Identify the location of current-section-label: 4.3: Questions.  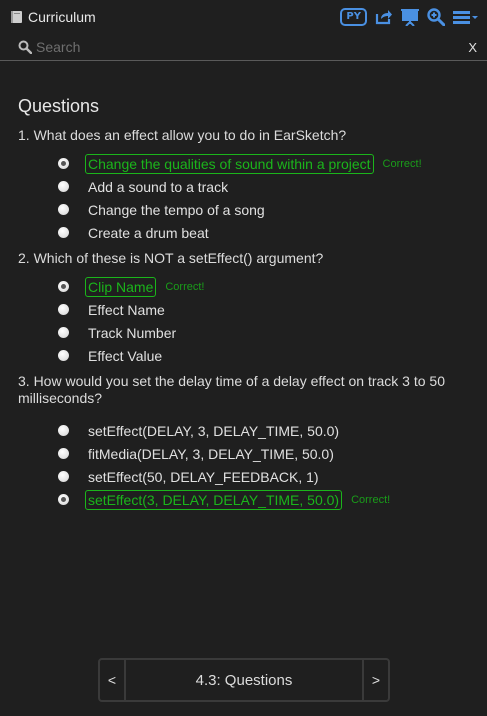
(244, 680).